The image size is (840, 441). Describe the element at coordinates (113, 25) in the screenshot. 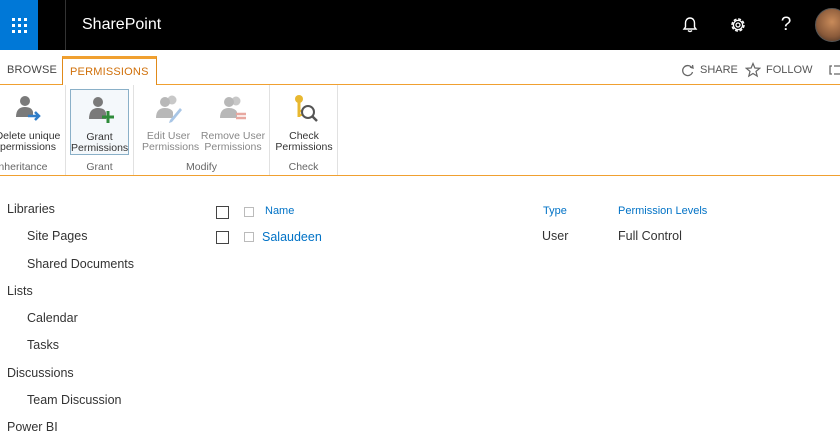

I see `app-title: SharePoint` at that location.